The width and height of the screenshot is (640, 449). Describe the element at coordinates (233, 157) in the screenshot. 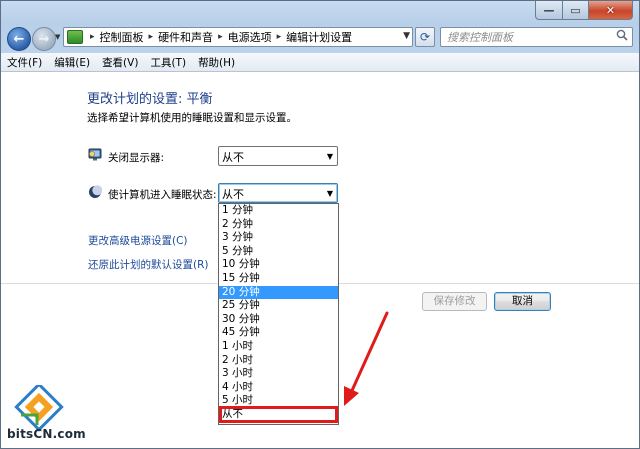

I see `turn-off-display-value: 从不` at that location.